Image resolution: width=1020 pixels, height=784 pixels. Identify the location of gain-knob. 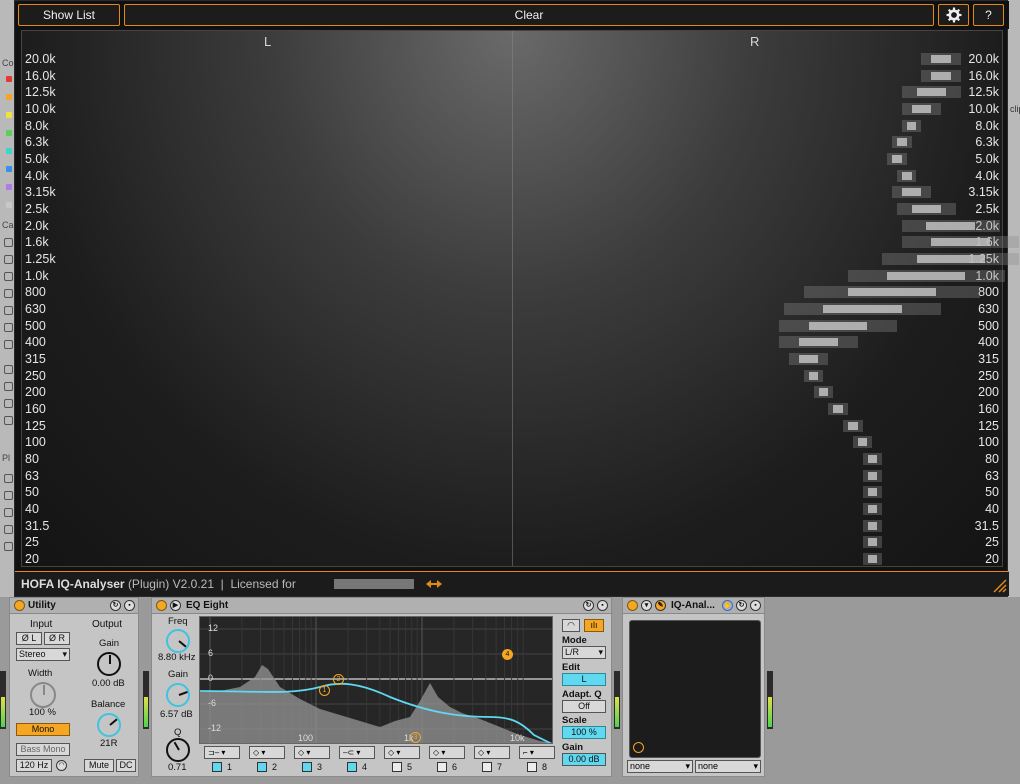
(109, 664).